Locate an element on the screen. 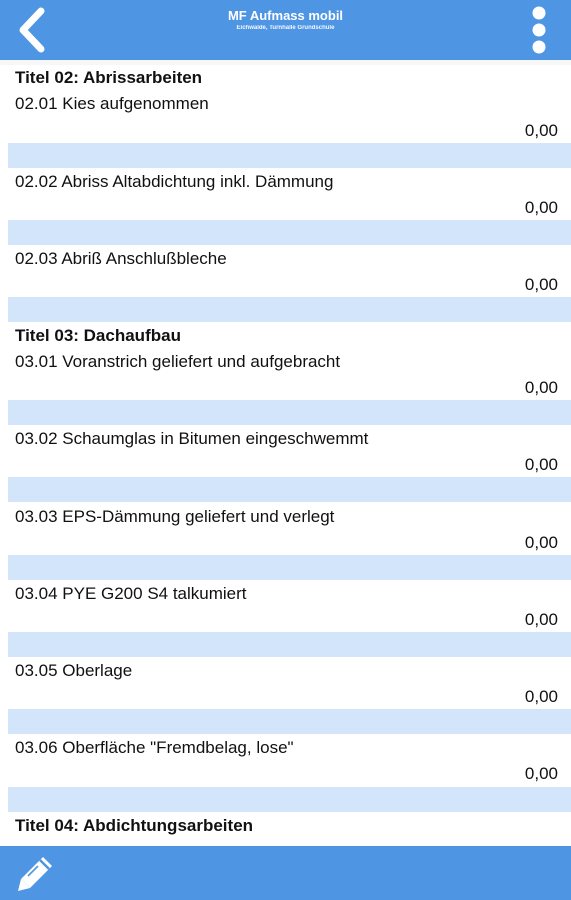 This screenshot has height=900, width=571. section-title: Titel 03: Dachaufbau is located at coordinates (98, 335).